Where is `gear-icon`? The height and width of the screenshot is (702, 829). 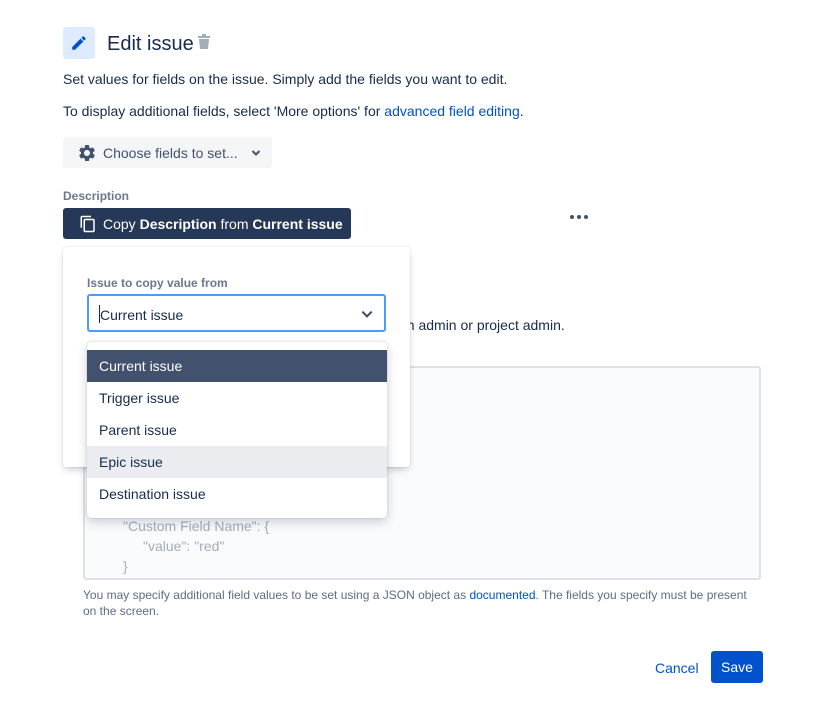 gear-icon is located at coordinates (87, 152).